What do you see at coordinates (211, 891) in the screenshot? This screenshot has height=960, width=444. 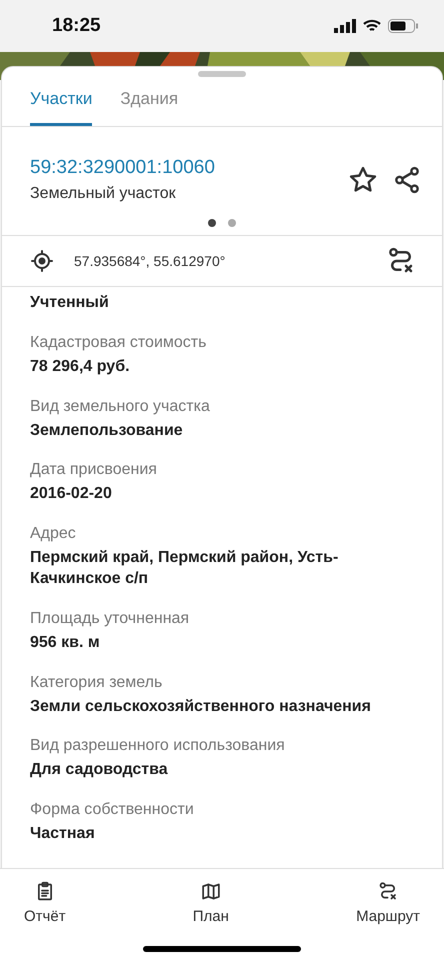 I see `map-icon` at bounding box center [211, 891].